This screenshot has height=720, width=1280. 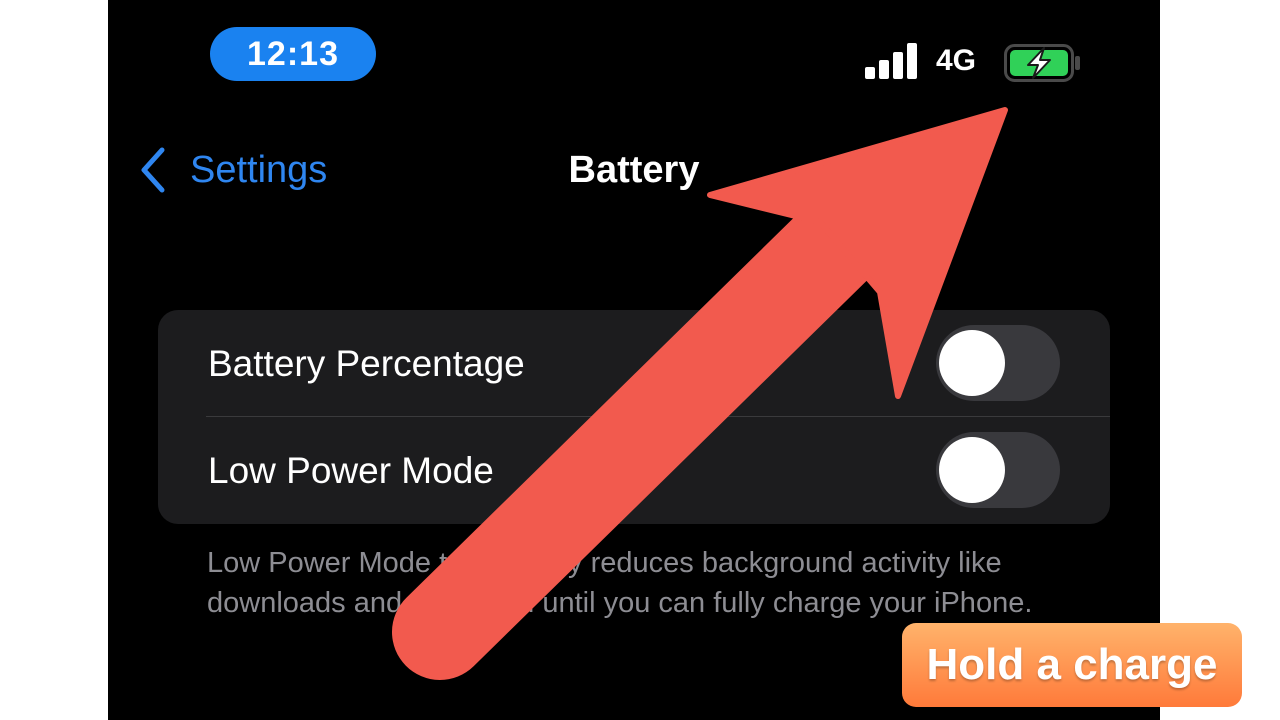 I want to click on battery-percentage-row: Battery Percentage, so click(x=634, y=363).